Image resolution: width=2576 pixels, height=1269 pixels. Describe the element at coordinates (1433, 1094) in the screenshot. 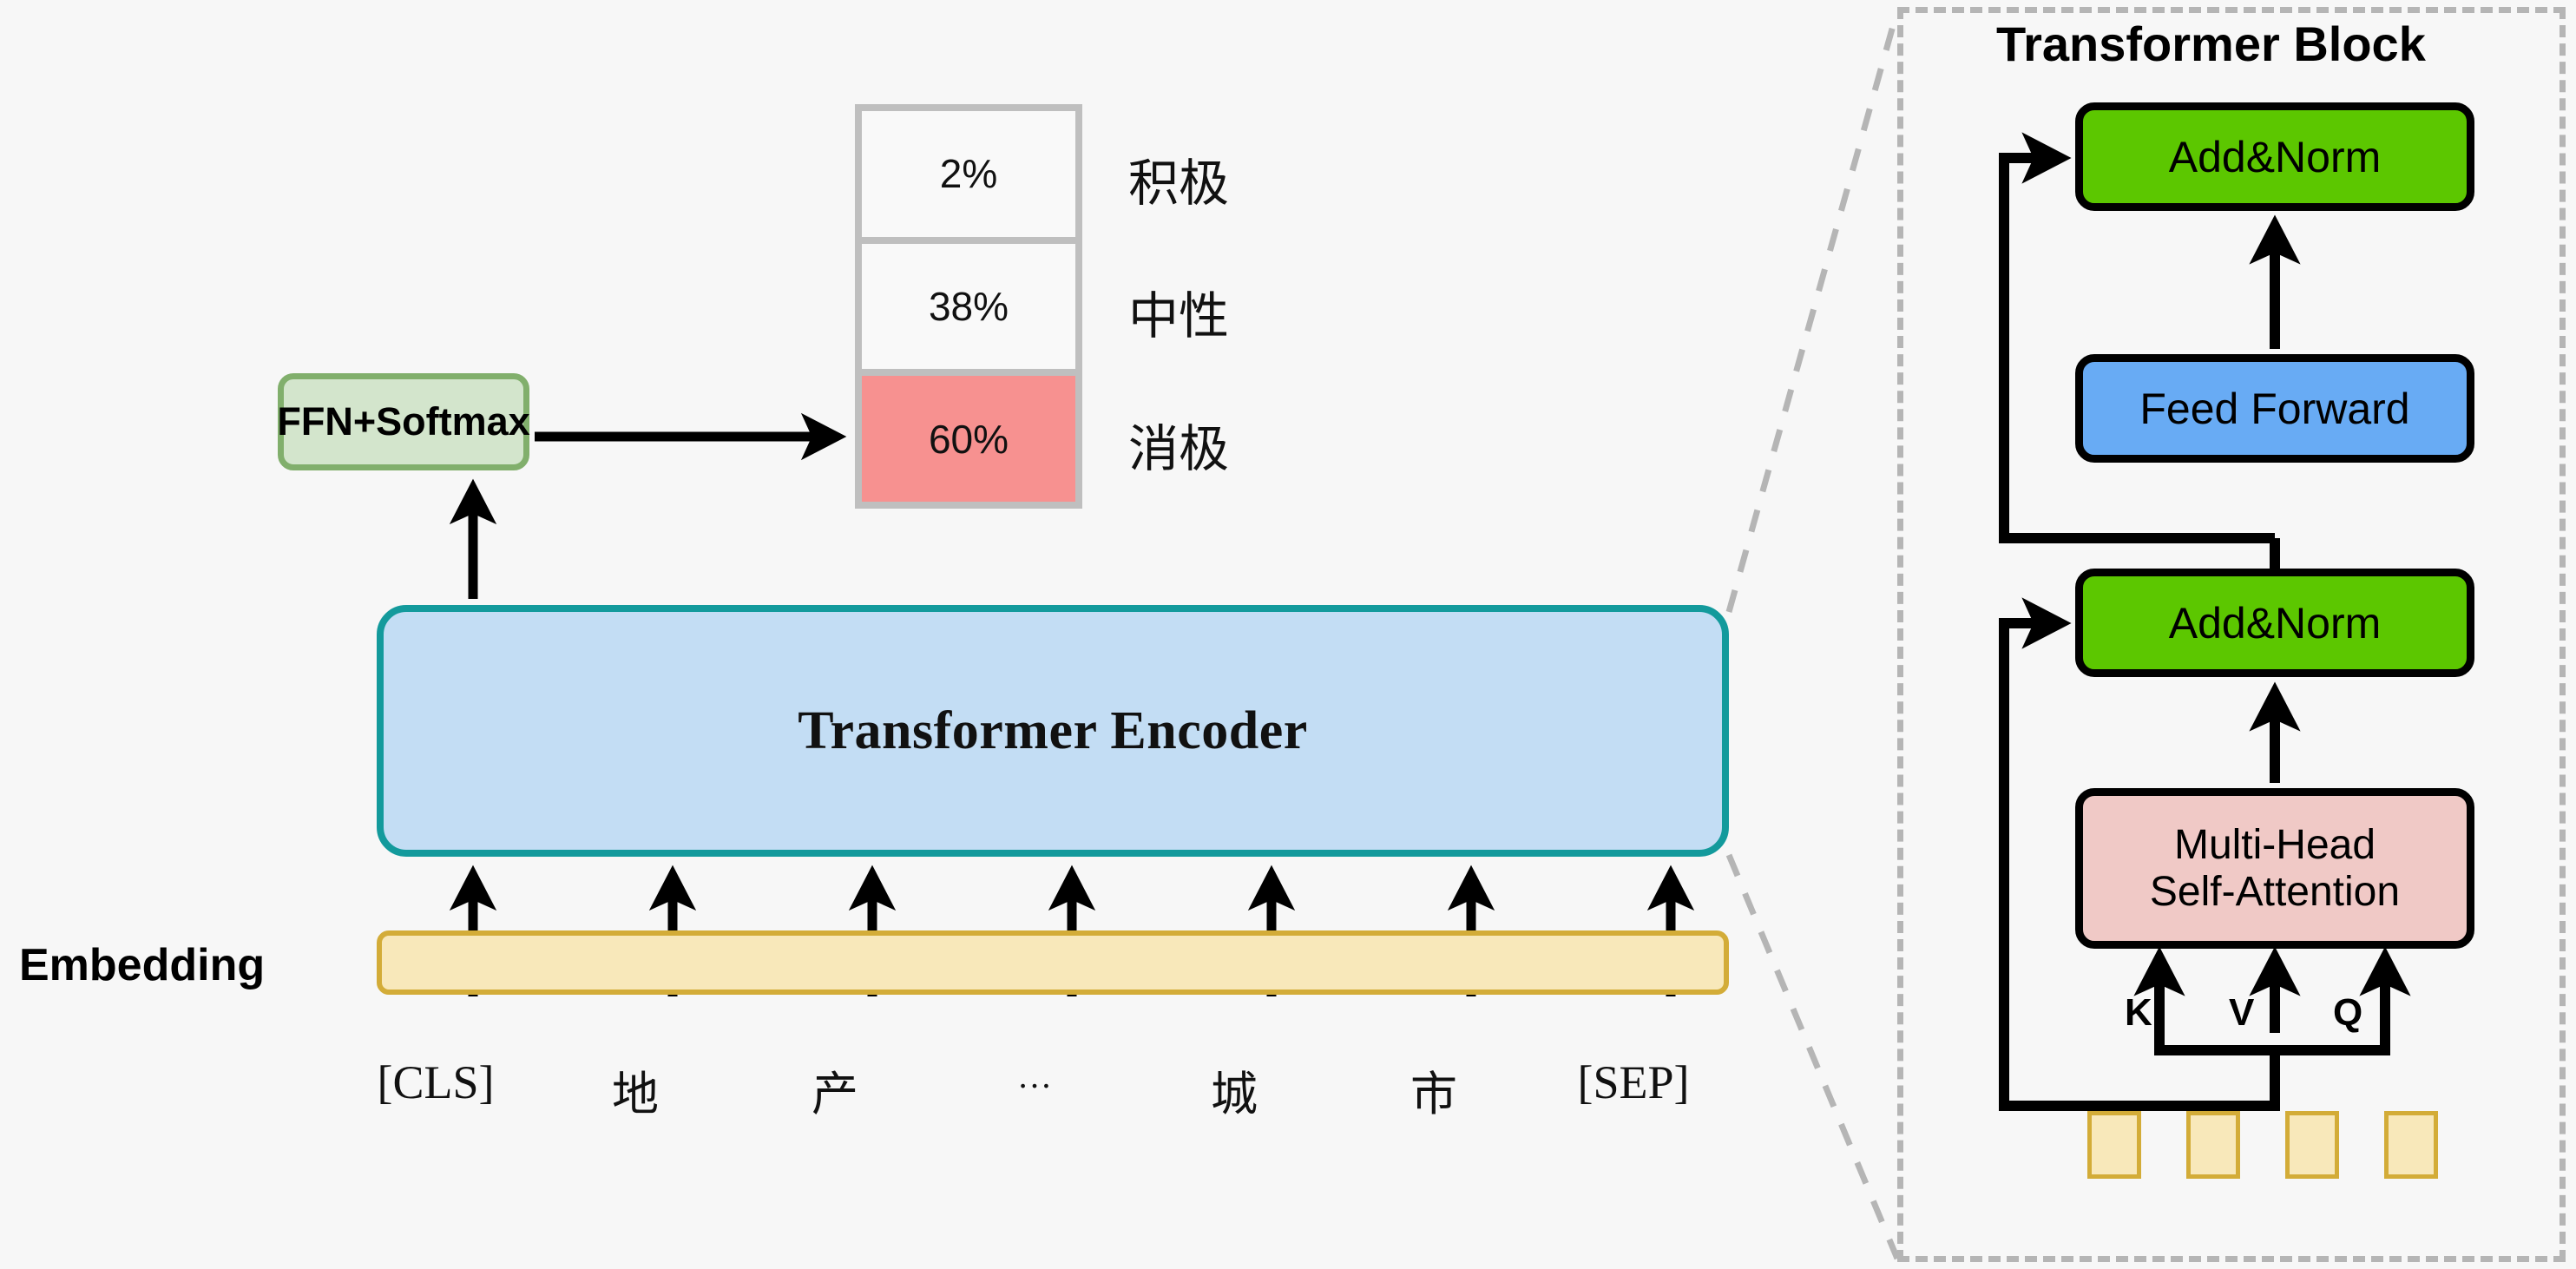

I see `token-label: 市` at that location.